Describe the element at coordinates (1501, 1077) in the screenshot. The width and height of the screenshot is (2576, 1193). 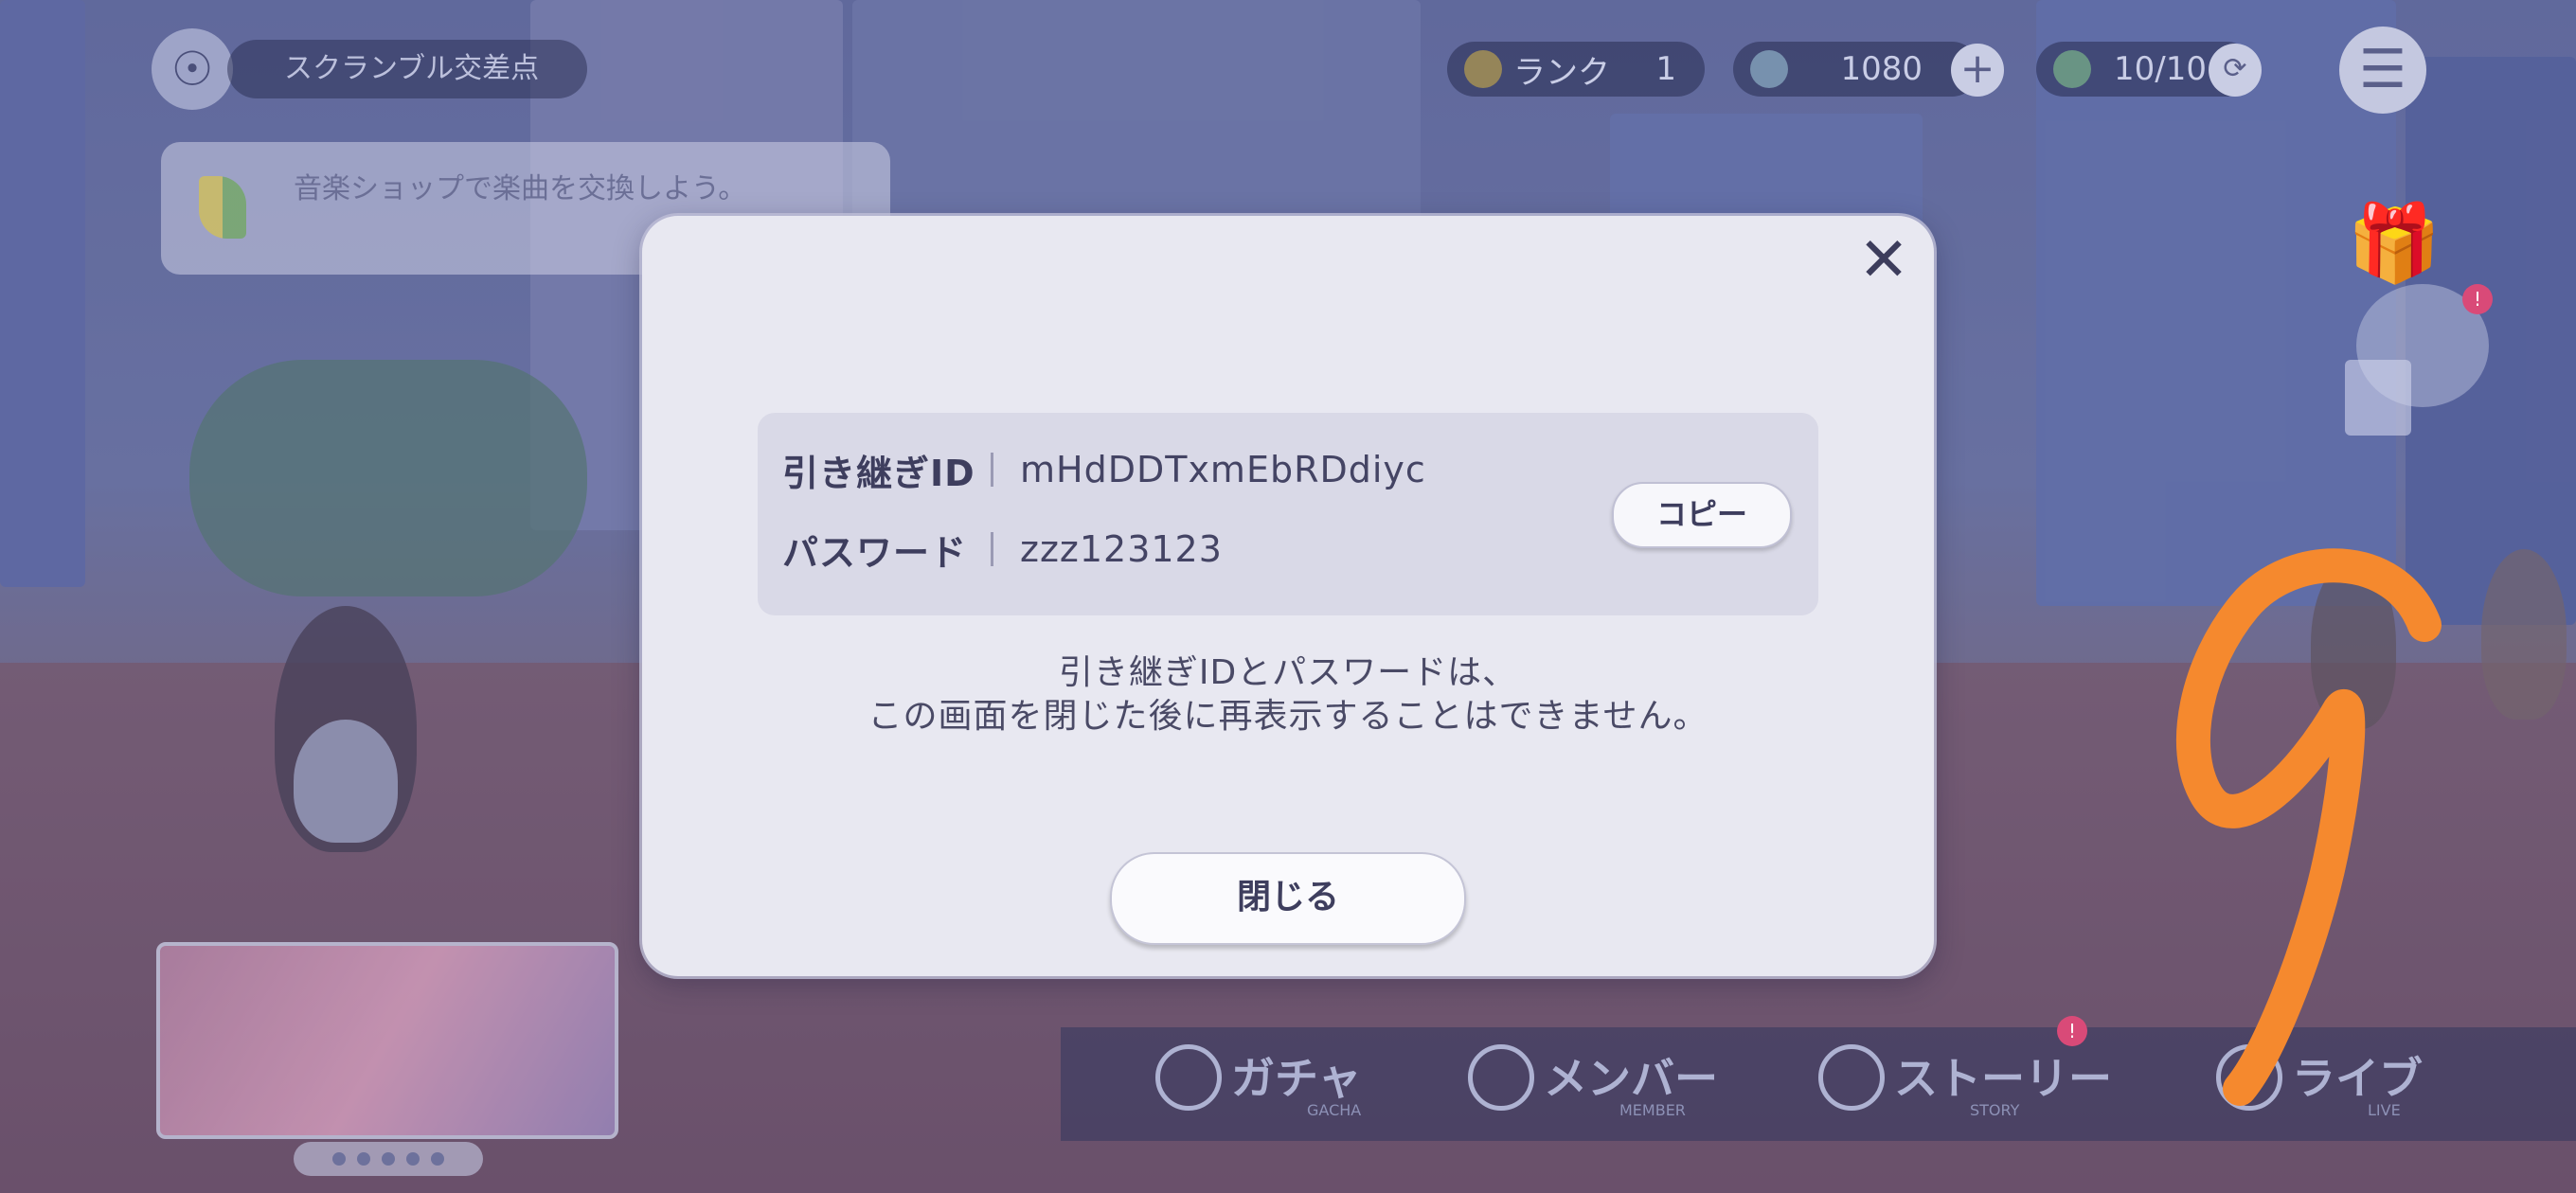
I see `member-icon` at that location.